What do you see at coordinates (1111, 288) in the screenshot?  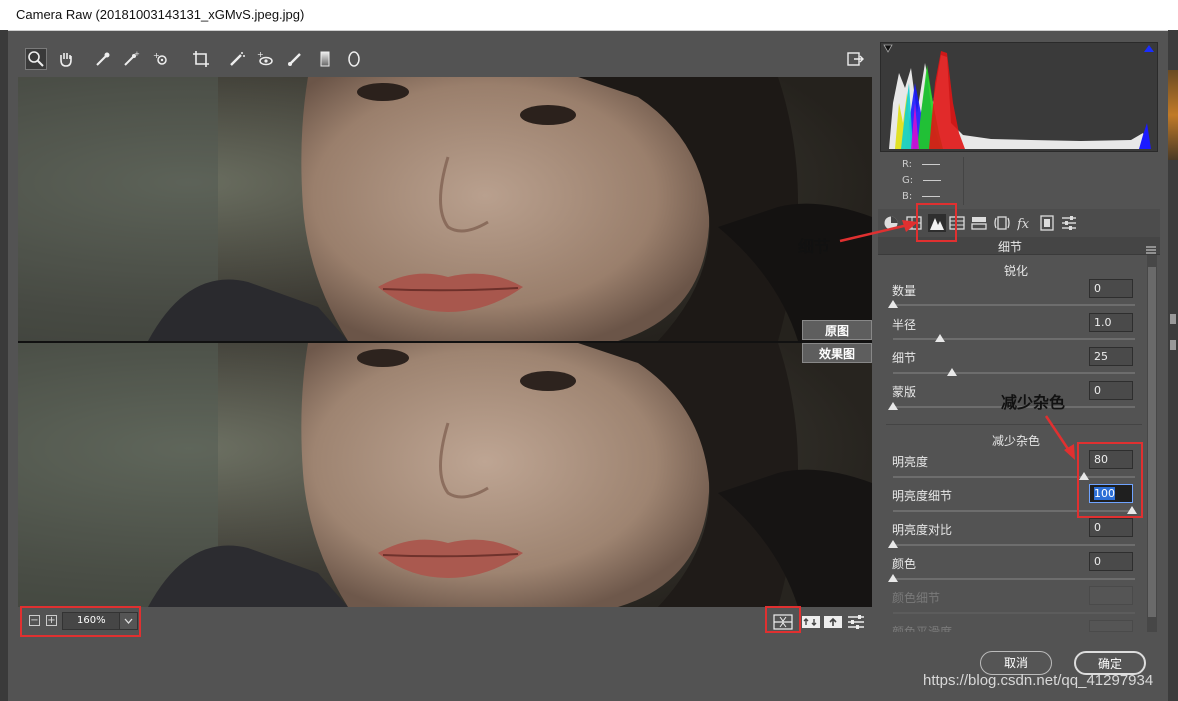 I see `amount-input: 0` at bounding box center [1111, 288].